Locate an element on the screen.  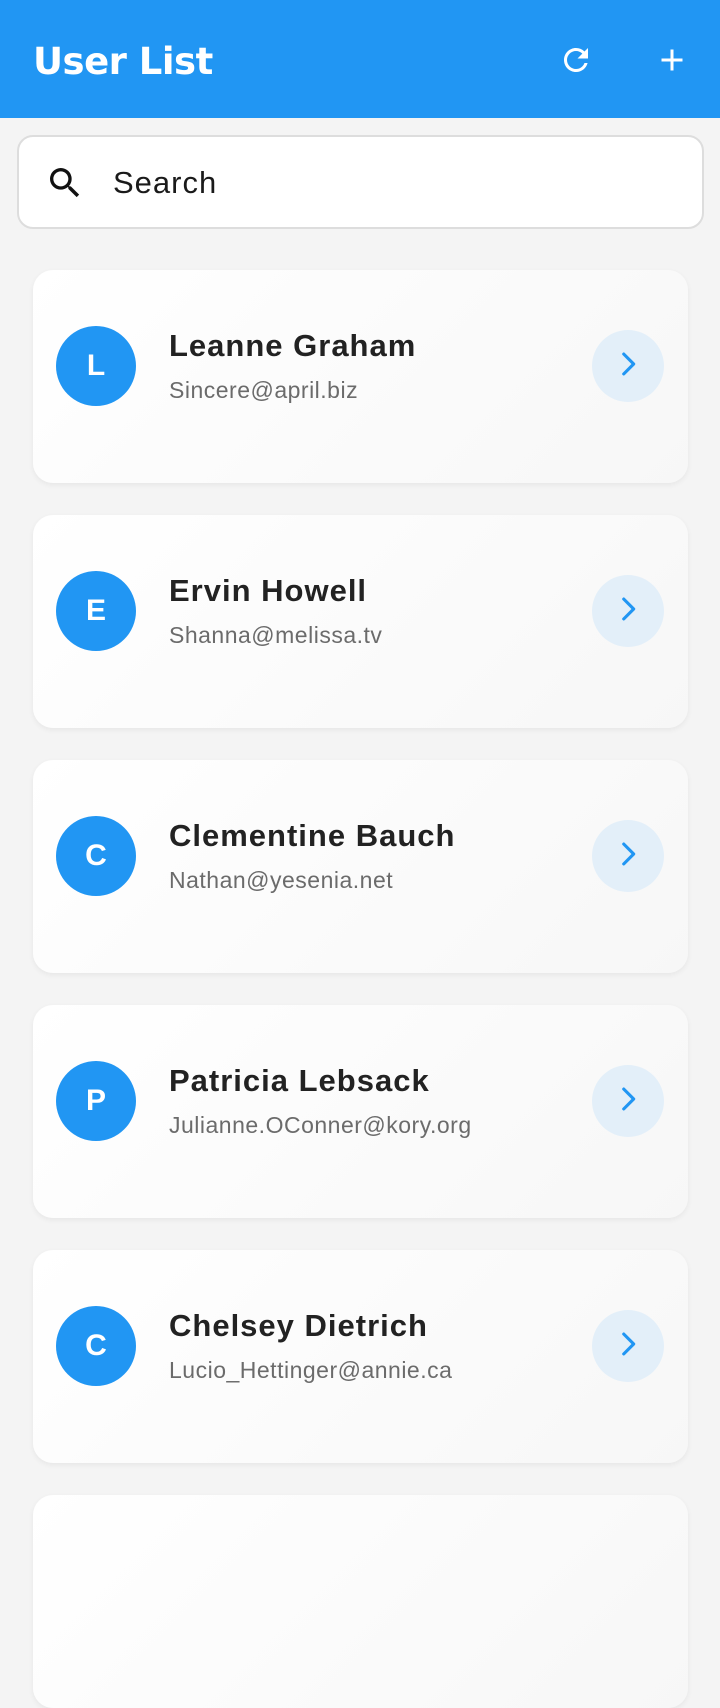
app-bar: User List is located at coordinates (360, 59).